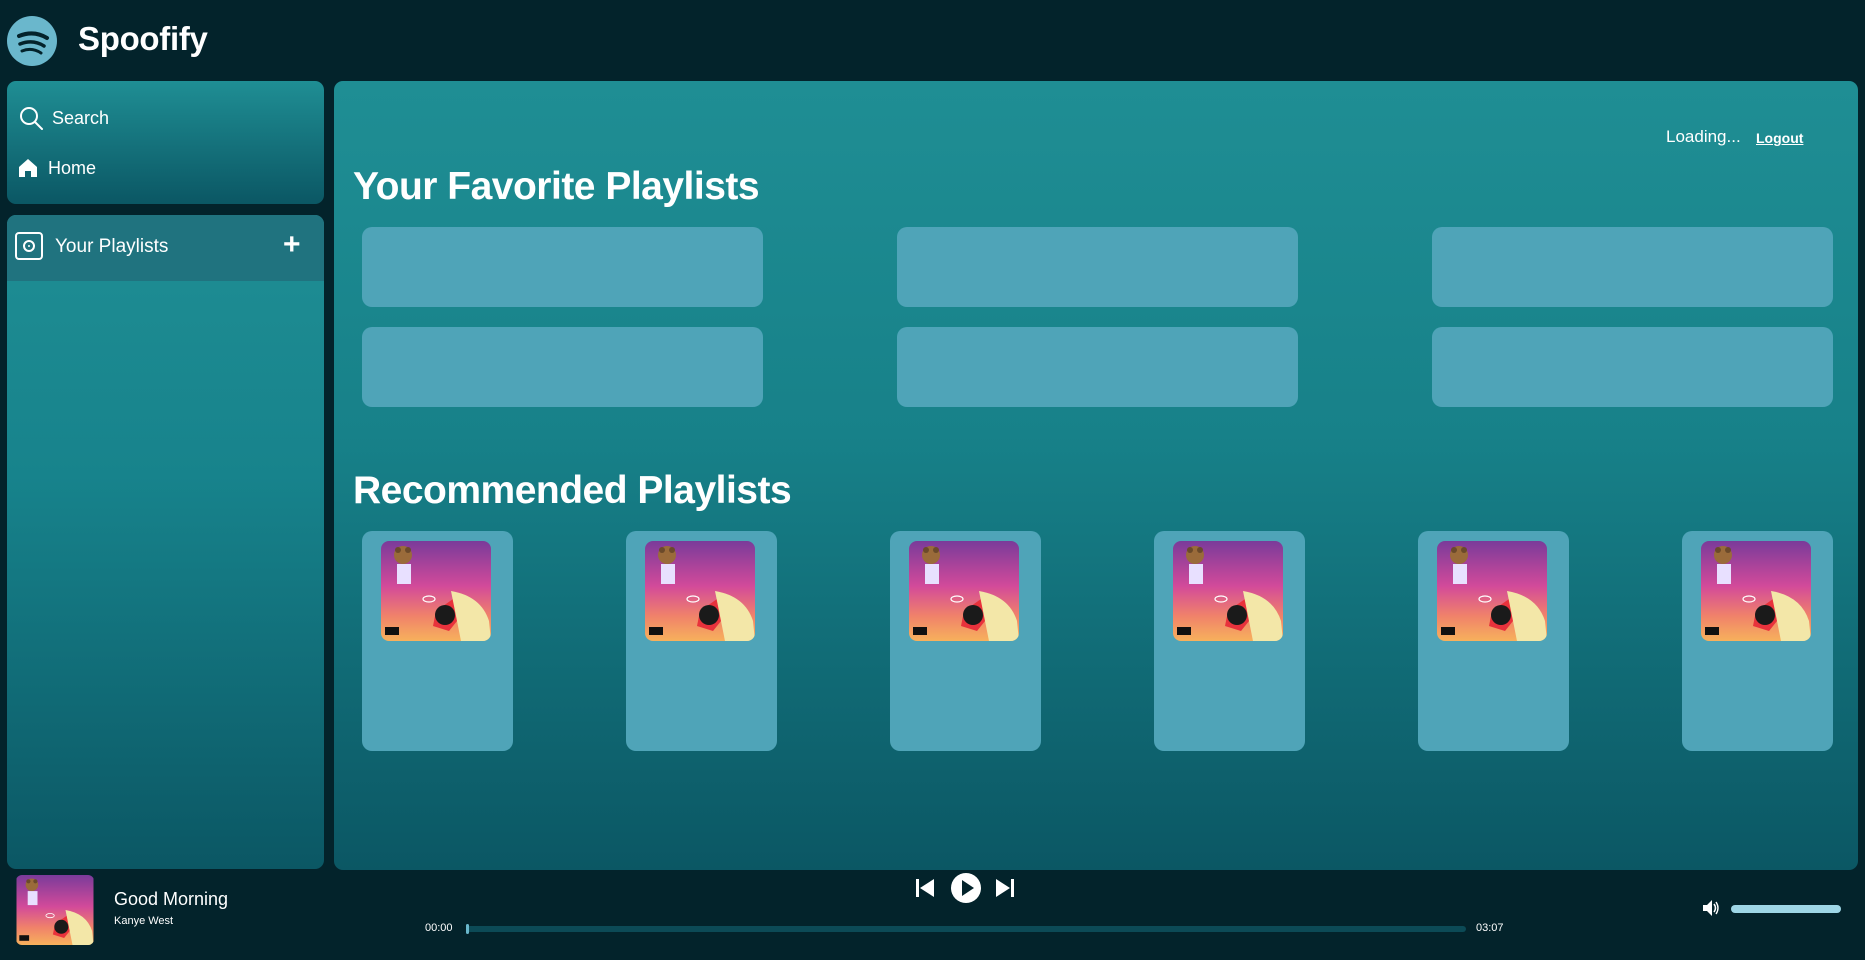 The width and height of the screenshot is (1865, 960). Describe the element at coordinates (572, 490) in the screenshot. I see `recommended-title: Recommended Playlists` at that location.